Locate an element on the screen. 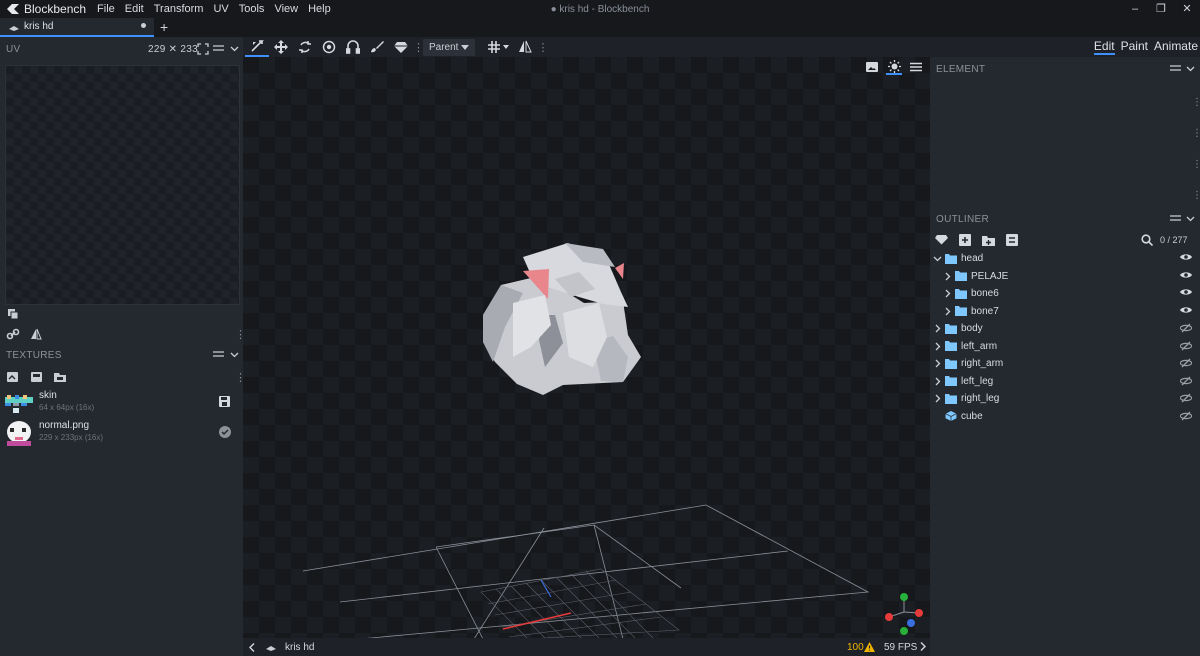 The height and width of the screenshot is (656, 1200). uv-collapse-icon is located at coordinates (234, 48).